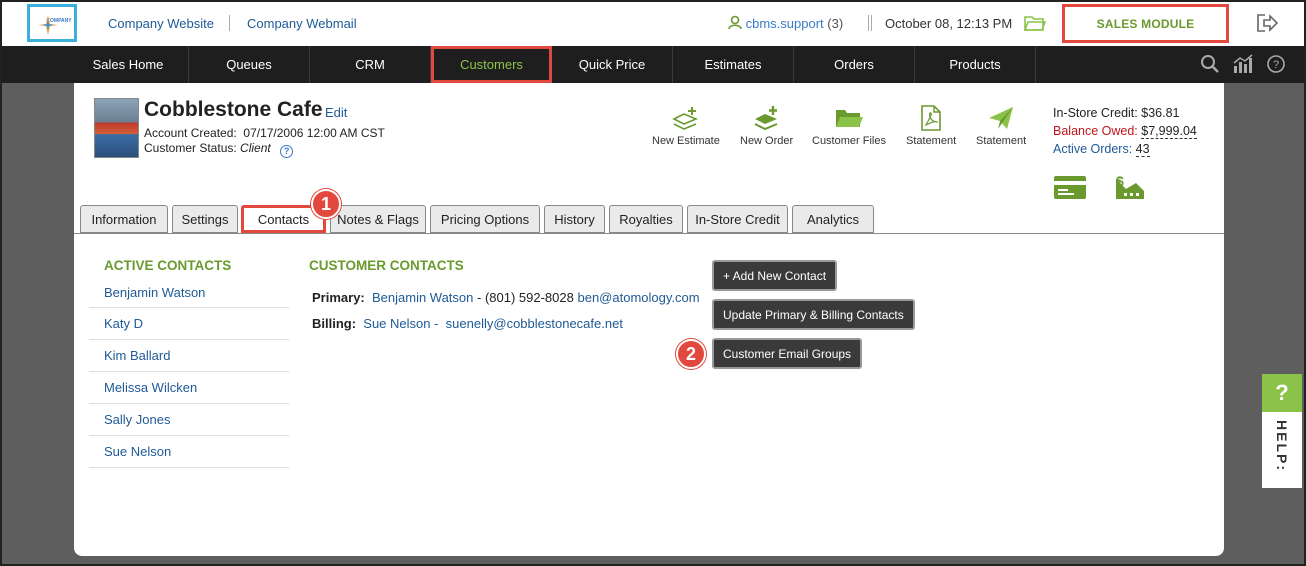 This screenshot has width=1306, height=566. I want to click on nav-icons: ?, so click(1243, 64).